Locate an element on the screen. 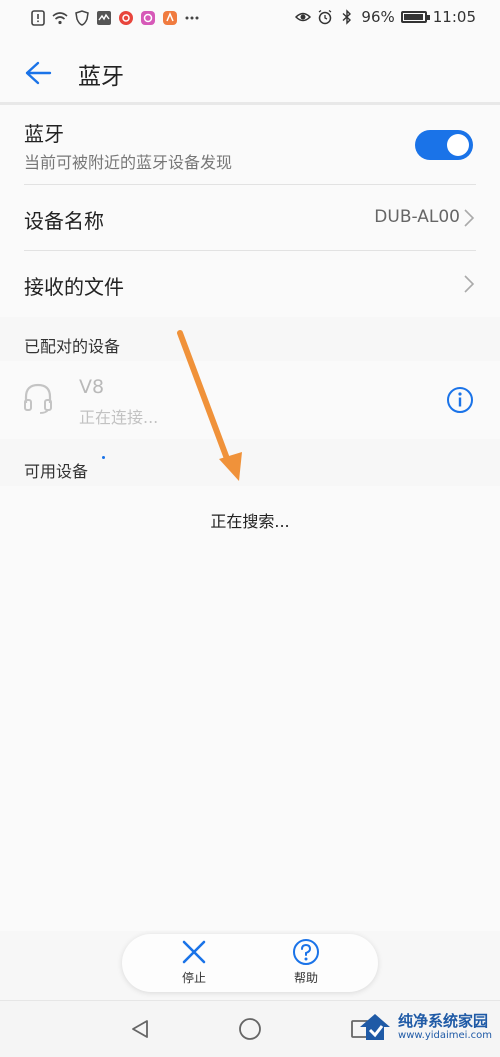 The width and height of the screenshot is (500, 1057). stop-label: 停止 is located at coordinates (193, 978).